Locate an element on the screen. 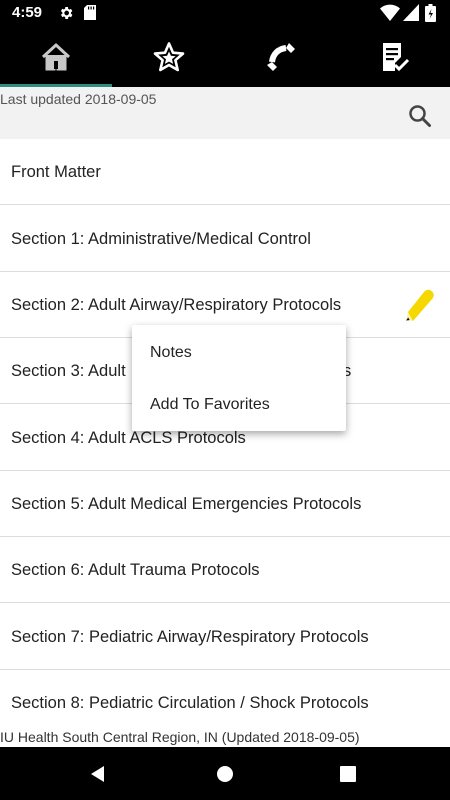 This screenshot has height=800, width=450. tab-contacts is located at coordinates (281, 56).